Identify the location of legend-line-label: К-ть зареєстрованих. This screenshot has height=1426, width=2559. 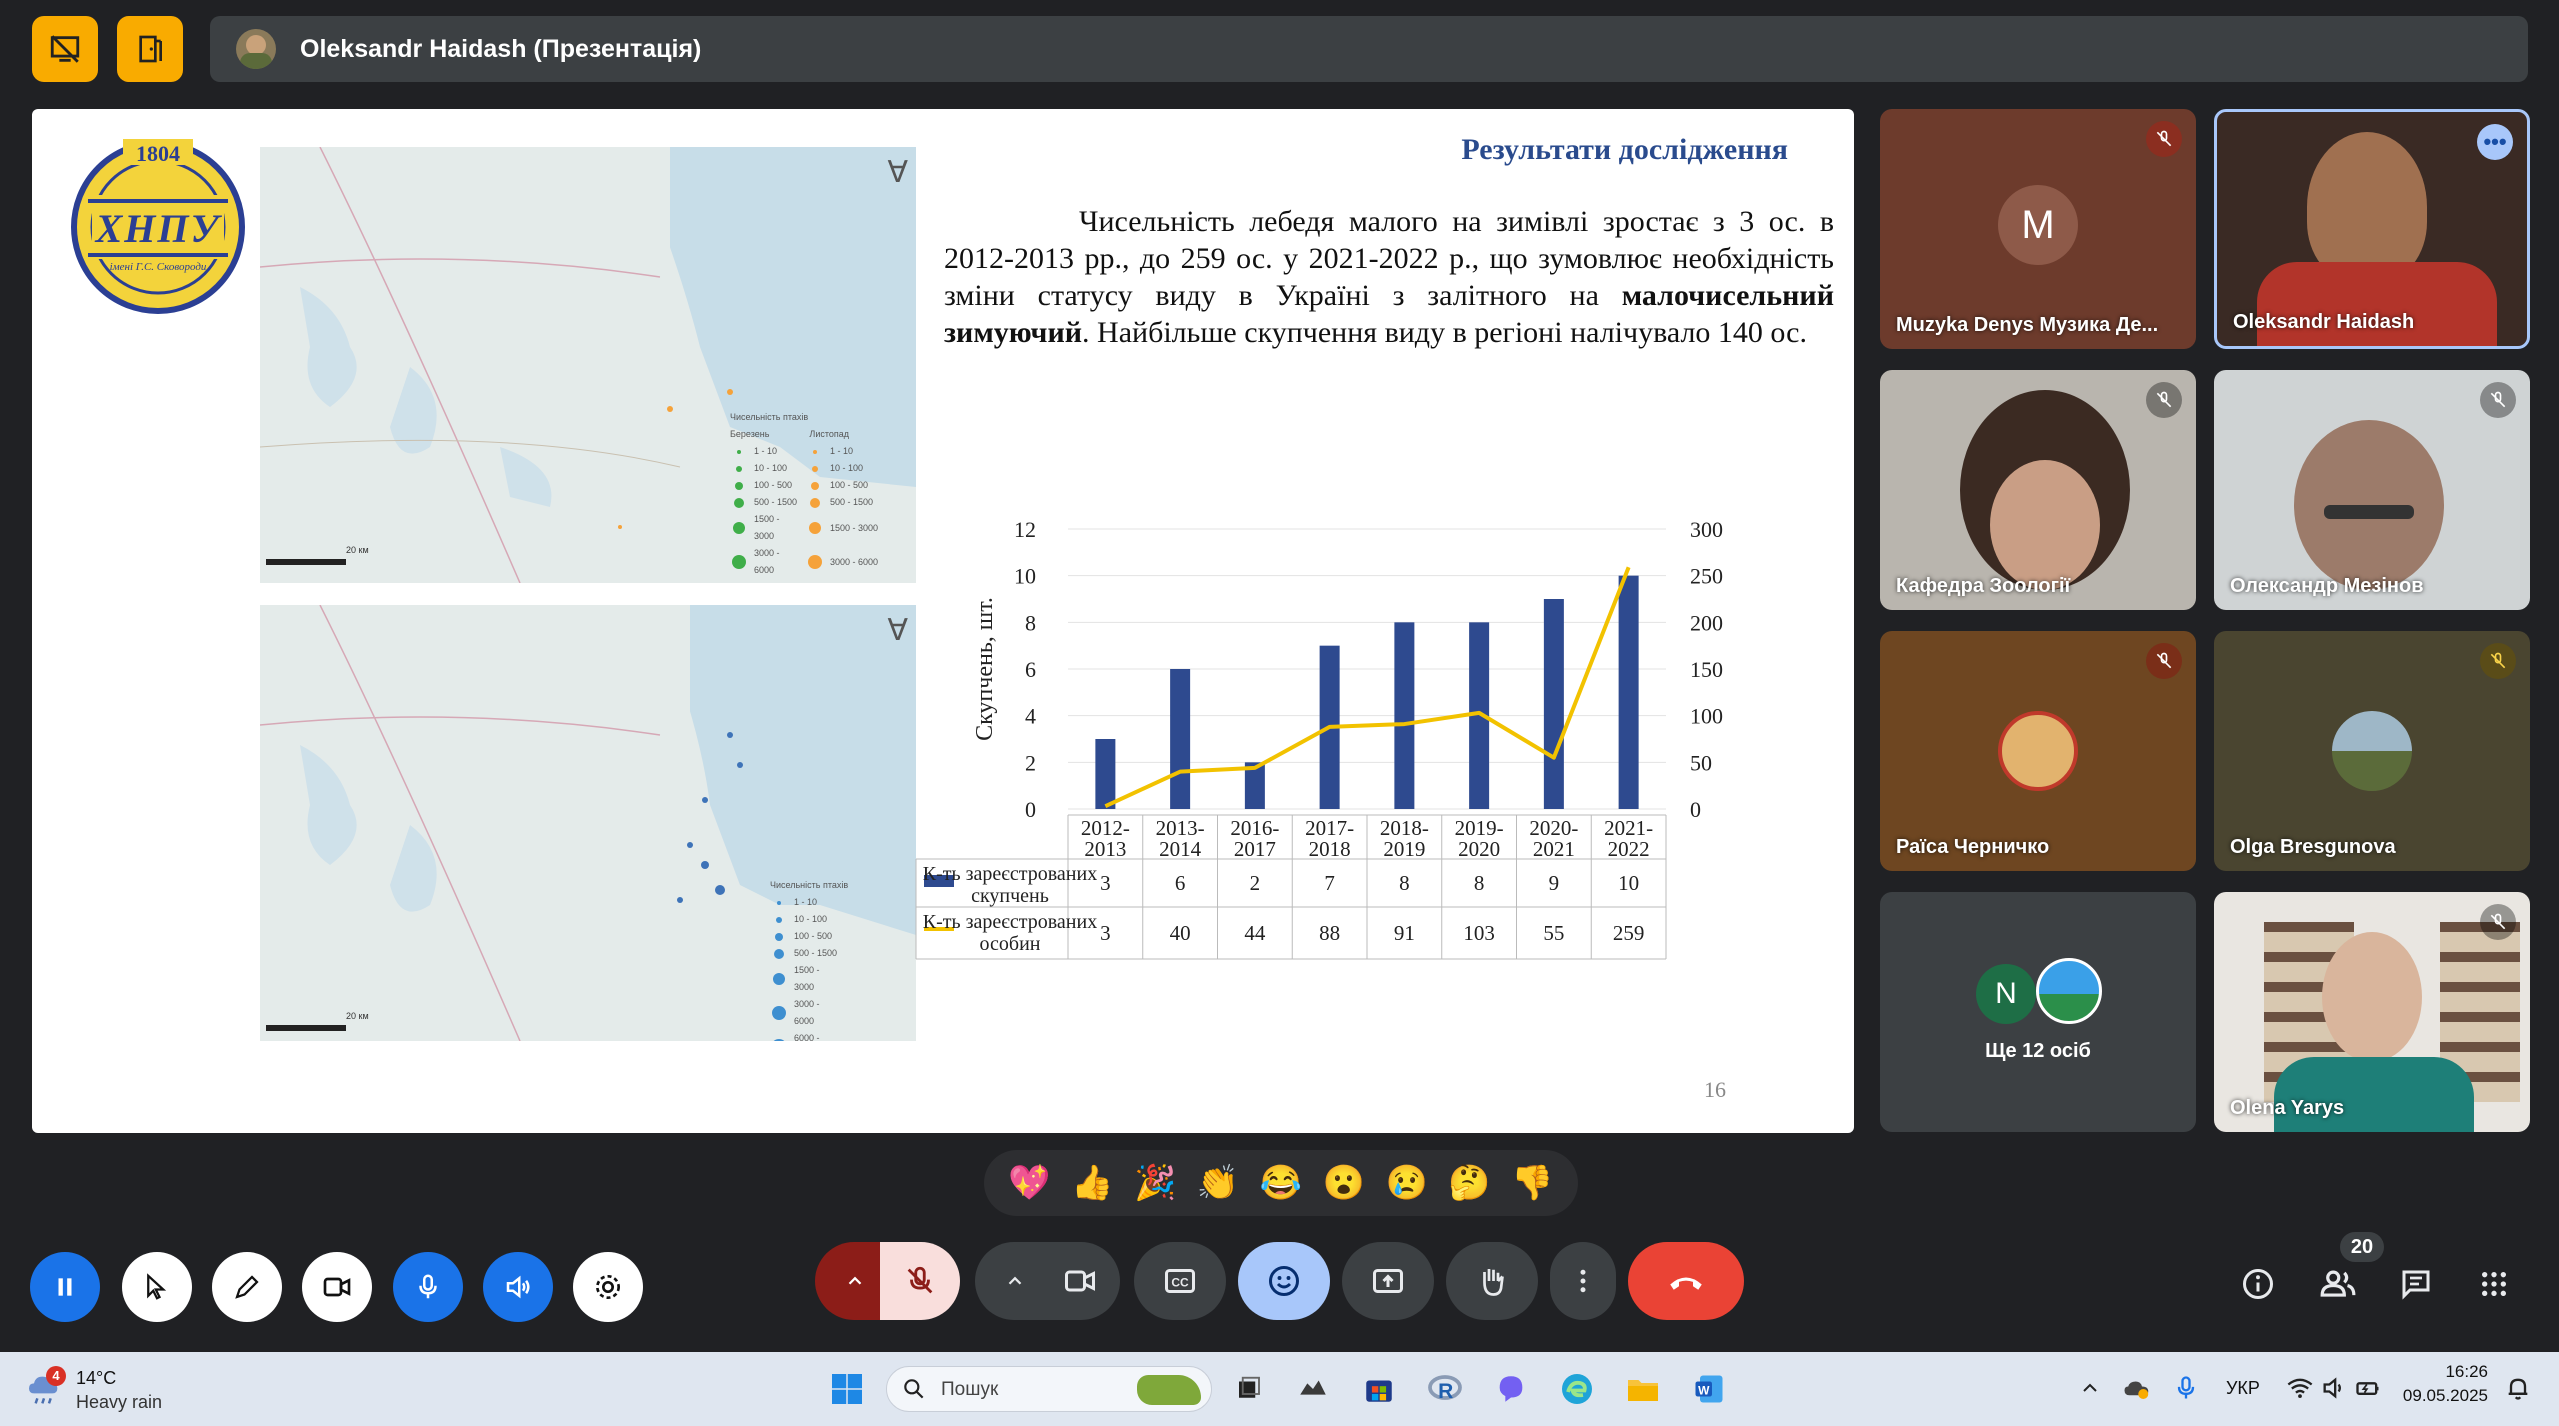
(1010, 922).